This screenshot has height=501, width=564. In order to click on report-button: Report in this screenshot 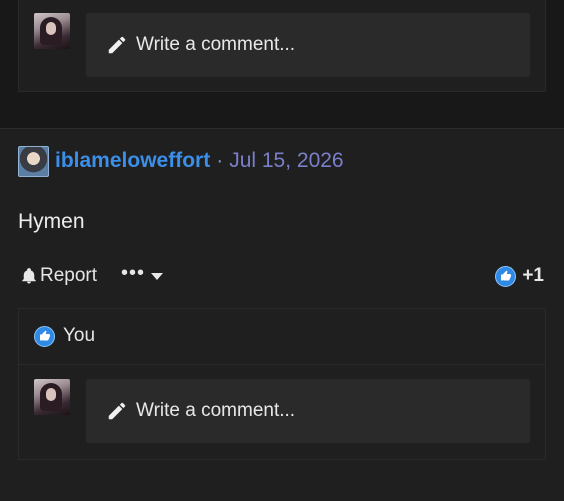, I will do `click(58, 276)`.